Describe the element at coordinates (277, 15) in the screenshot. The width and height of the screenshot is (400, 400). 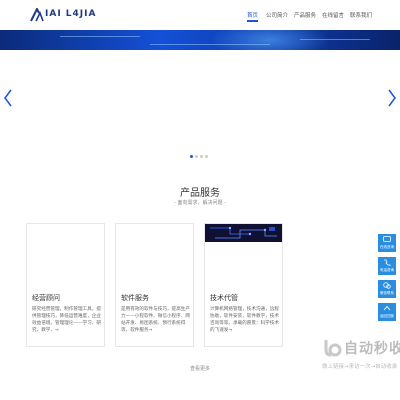
I see `nav-about: 公司简介` at that location.